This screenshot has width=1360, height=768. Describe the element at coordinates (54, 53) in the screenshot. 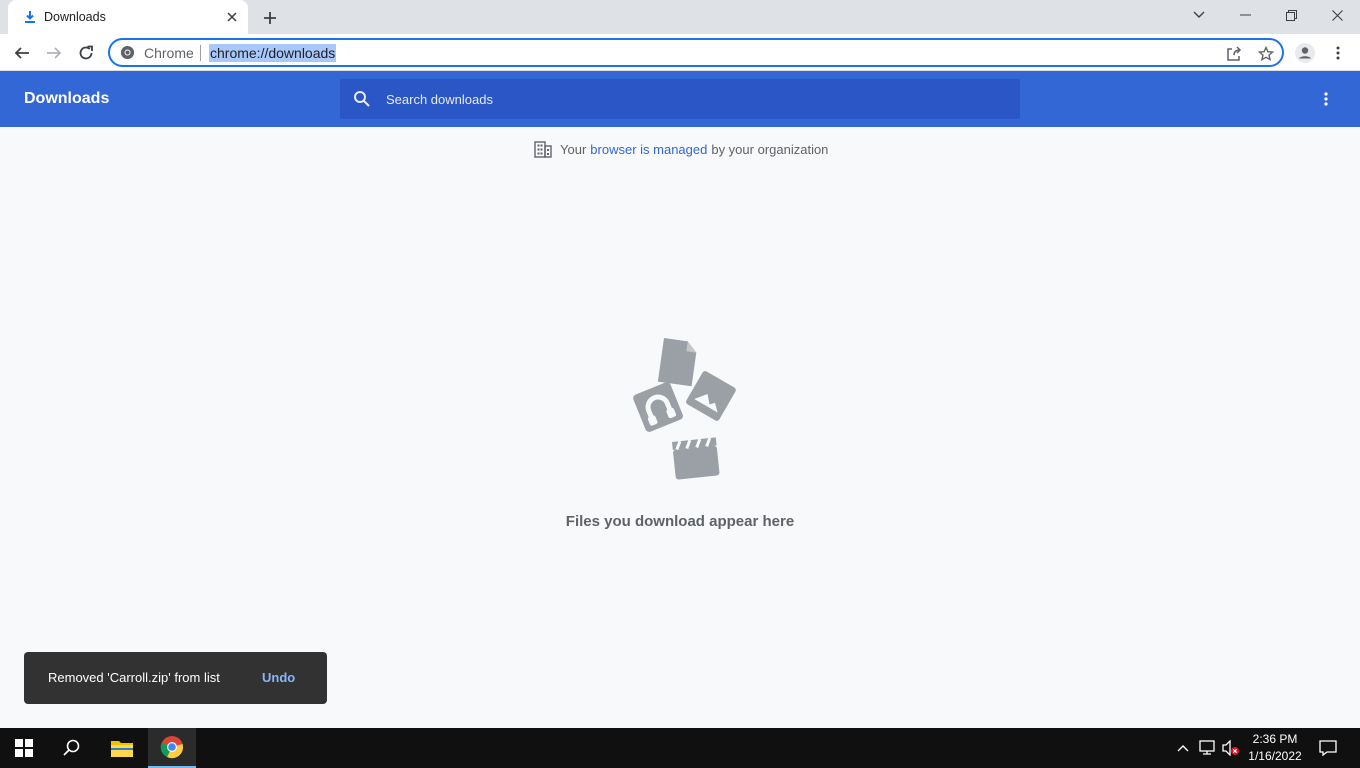

I see `forward-button` at that location.